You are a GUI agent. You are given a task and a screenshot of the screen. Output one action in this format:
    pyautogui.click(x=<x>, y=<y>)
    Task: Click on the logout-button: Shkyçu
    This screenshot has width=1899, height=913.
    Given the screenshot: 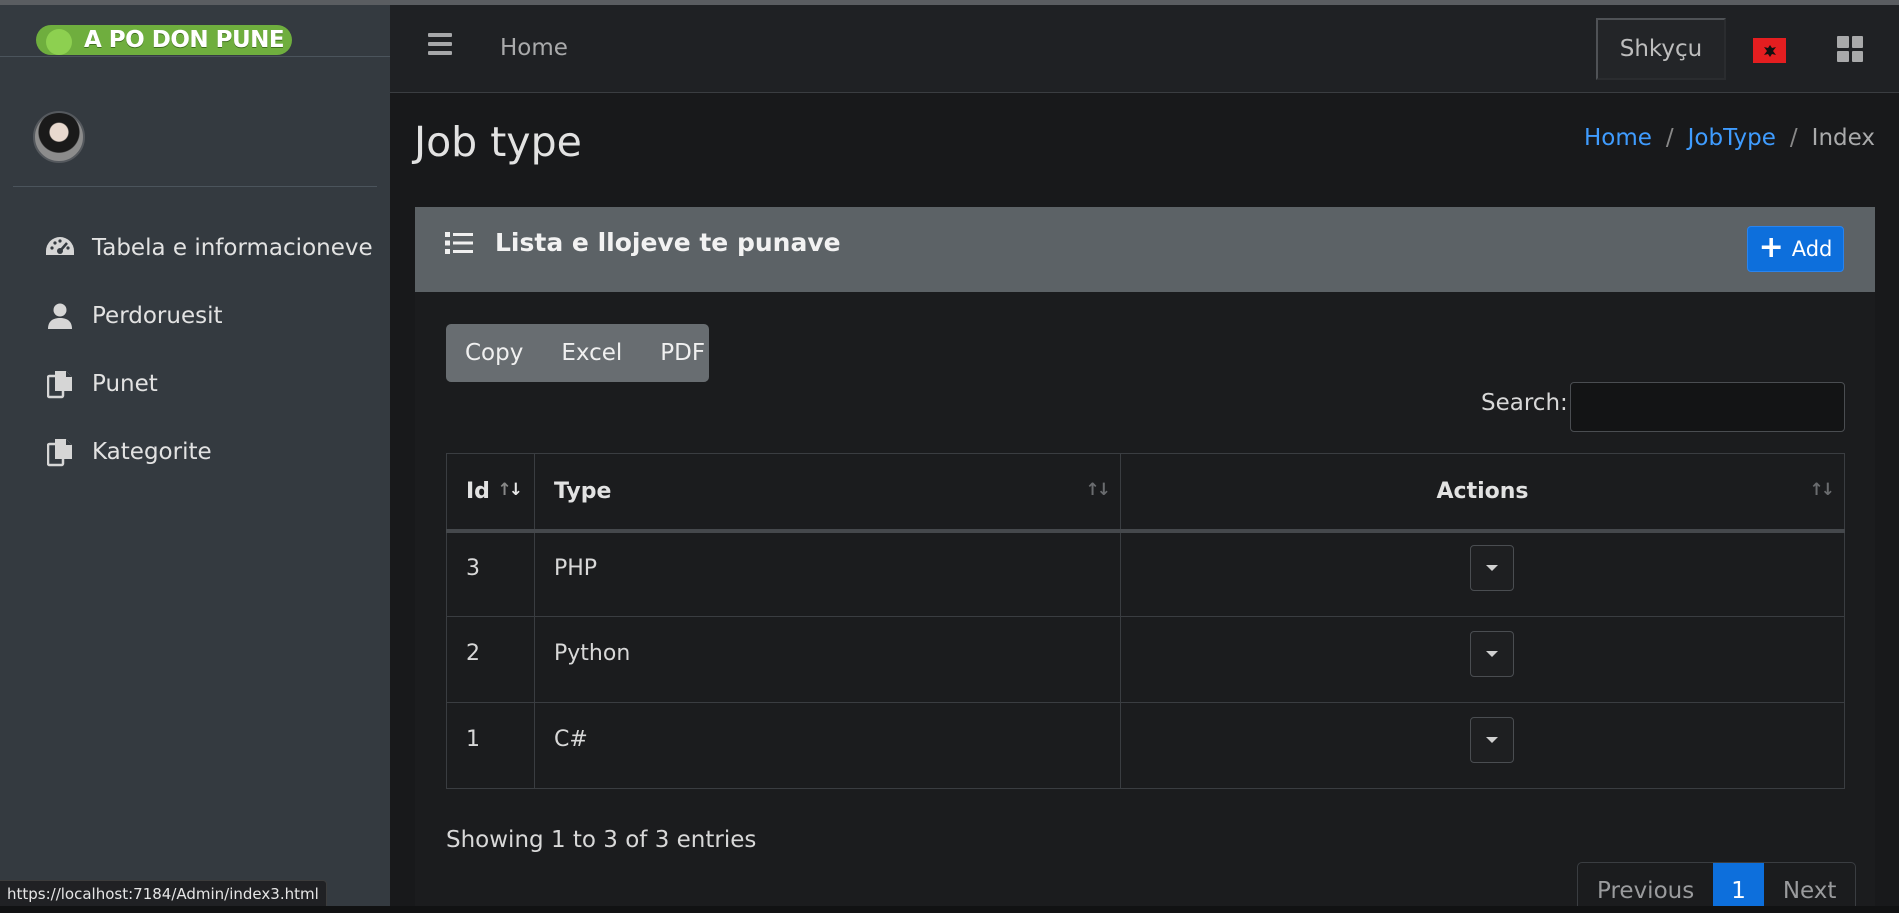 What is the action you would take?
    pyautogui.click(x=1661, y=49)
    